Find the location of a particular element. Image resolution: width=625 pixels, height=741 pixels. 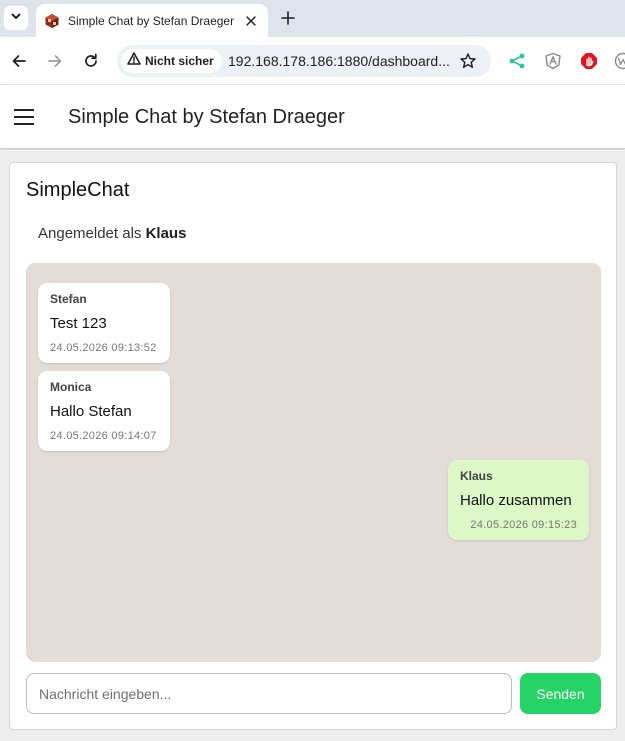

tab-search-button is located at coordinates (16, 18).